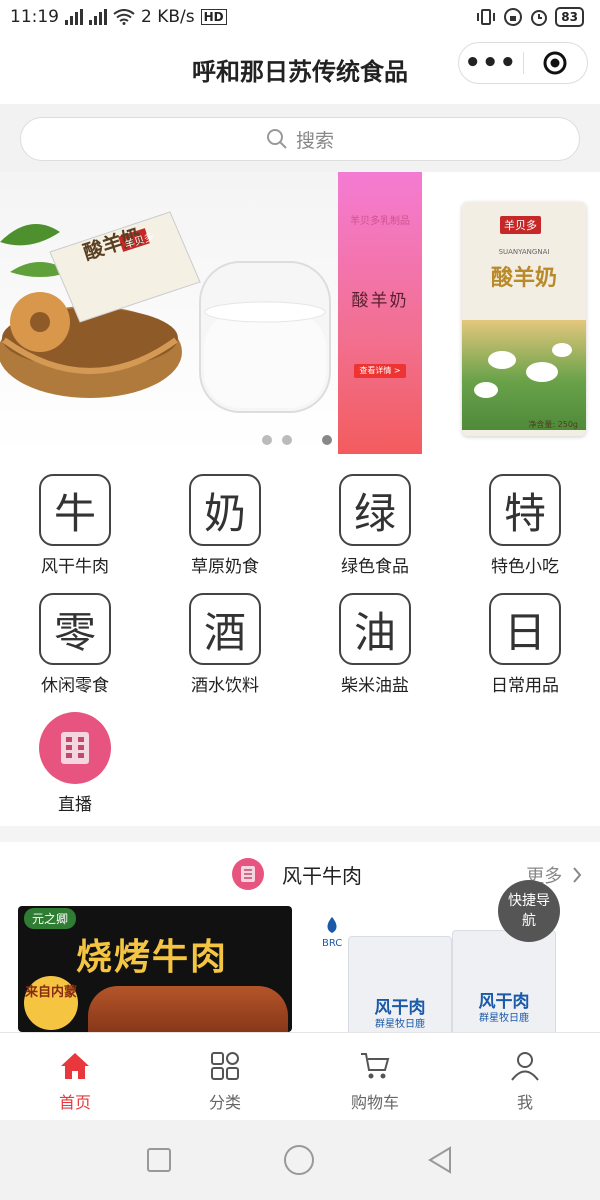 The image size is (600, 1200). Describe the element at coordinates (300, 834) in the screenshot. I see `section-divider` at that location.